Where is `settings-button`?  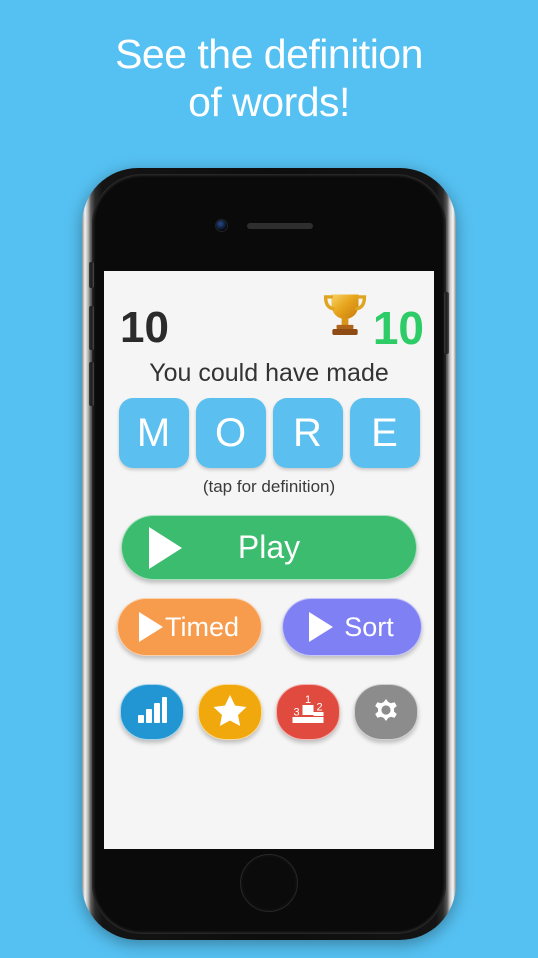
settings-button is located at coordinates (386, 712).